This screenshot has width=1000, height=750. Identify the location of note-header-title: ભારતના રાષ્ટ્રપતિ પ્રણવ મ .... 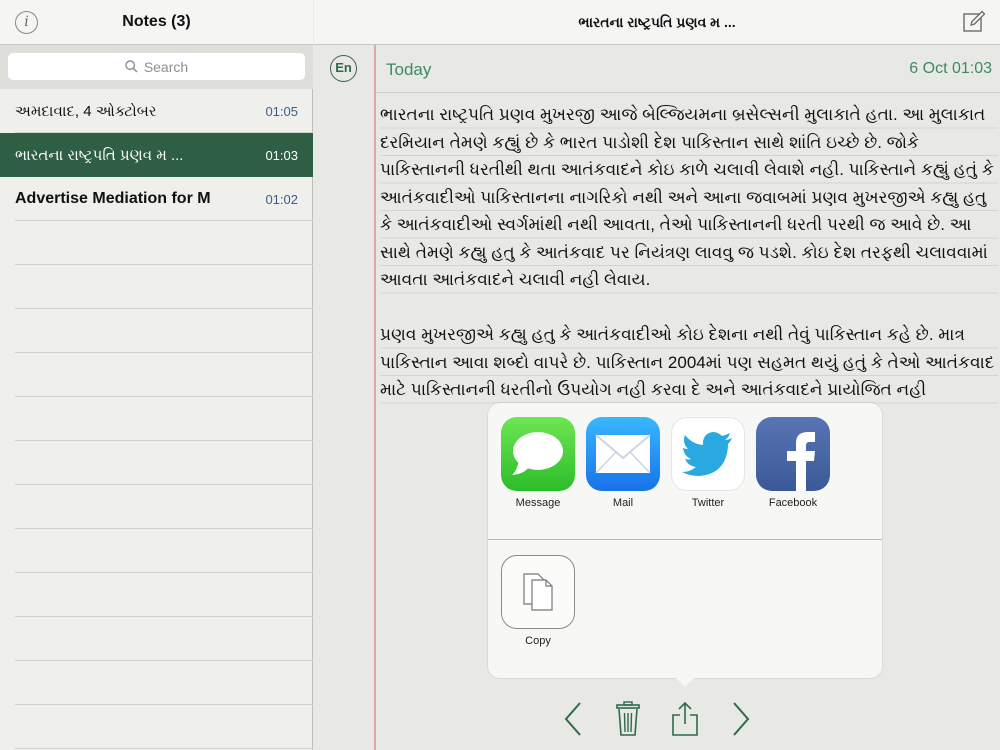
(657, 22).